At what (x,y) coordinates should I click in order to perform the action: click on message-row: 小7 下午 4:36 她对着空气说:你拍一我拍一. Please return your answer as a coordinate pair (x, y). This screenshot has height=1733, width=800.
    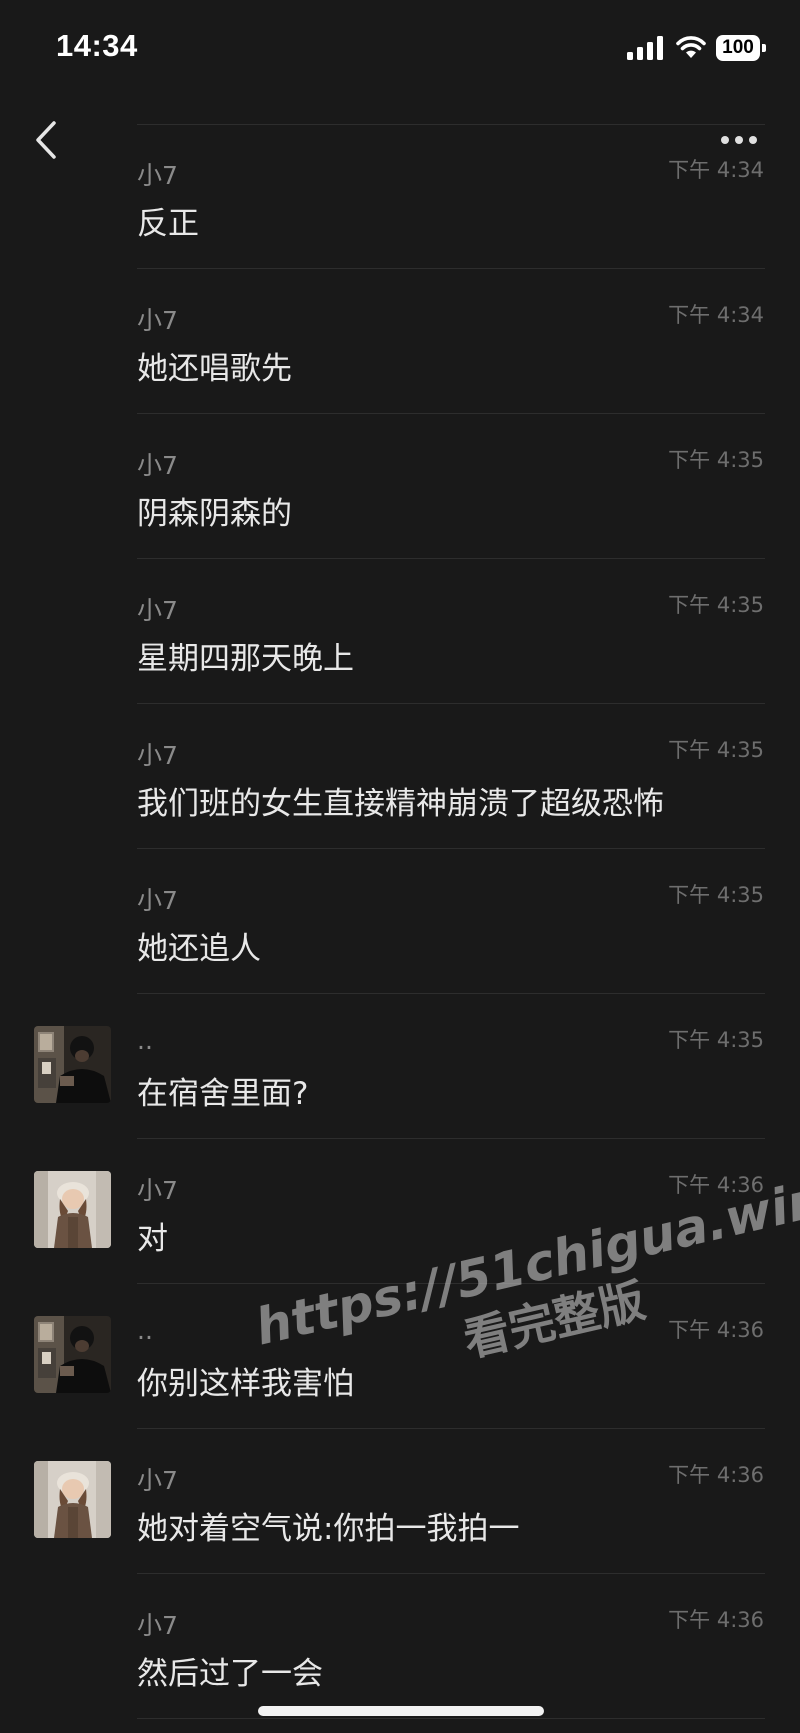
    Looking at the image, I should click on (400, 1501).